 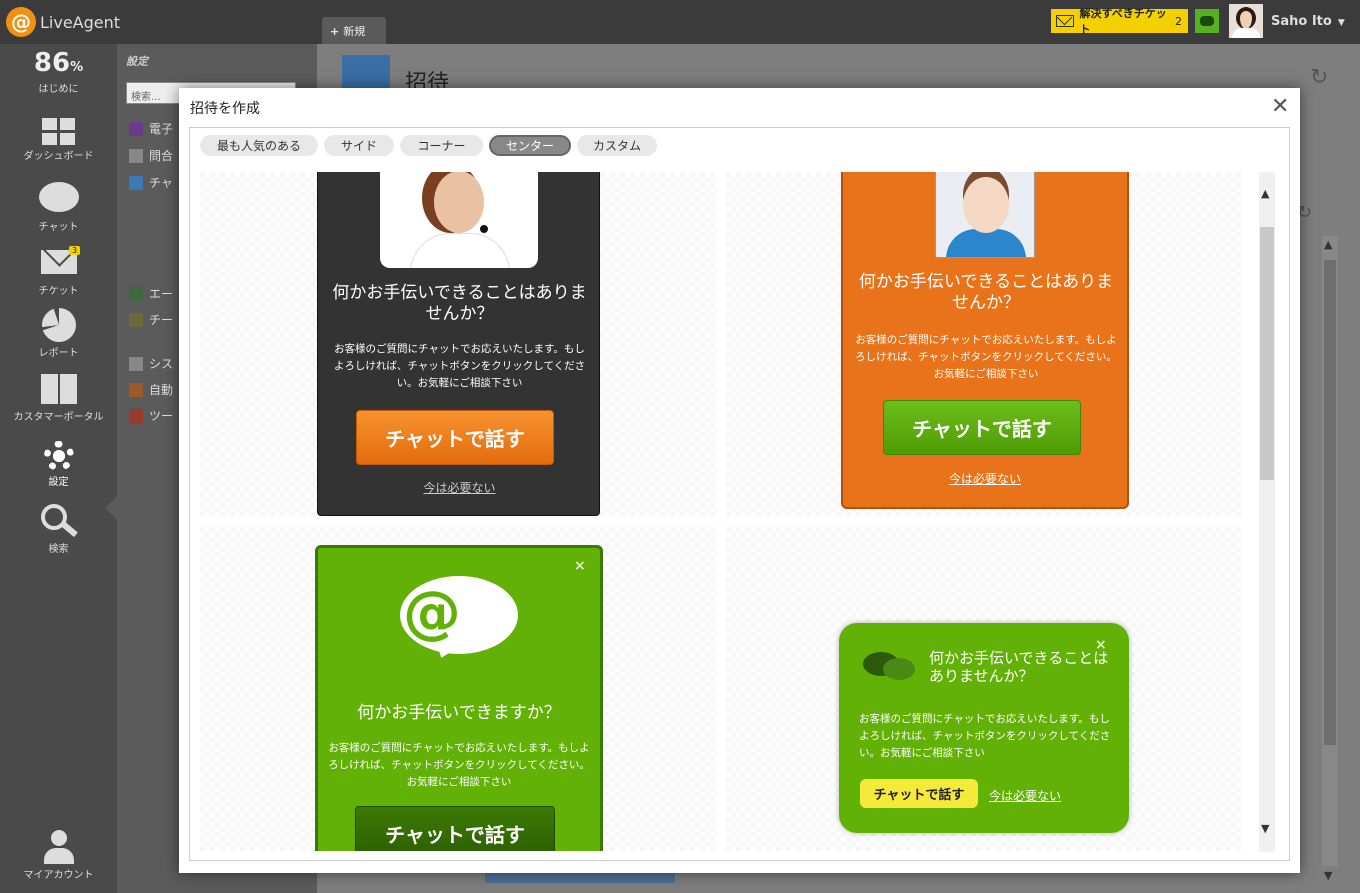 What do you see at coordinates (1123, 21) in the screenshot?
I see `unresolved-tickets-label: 解決すべきチケット` at bounding box center [1123, 21].